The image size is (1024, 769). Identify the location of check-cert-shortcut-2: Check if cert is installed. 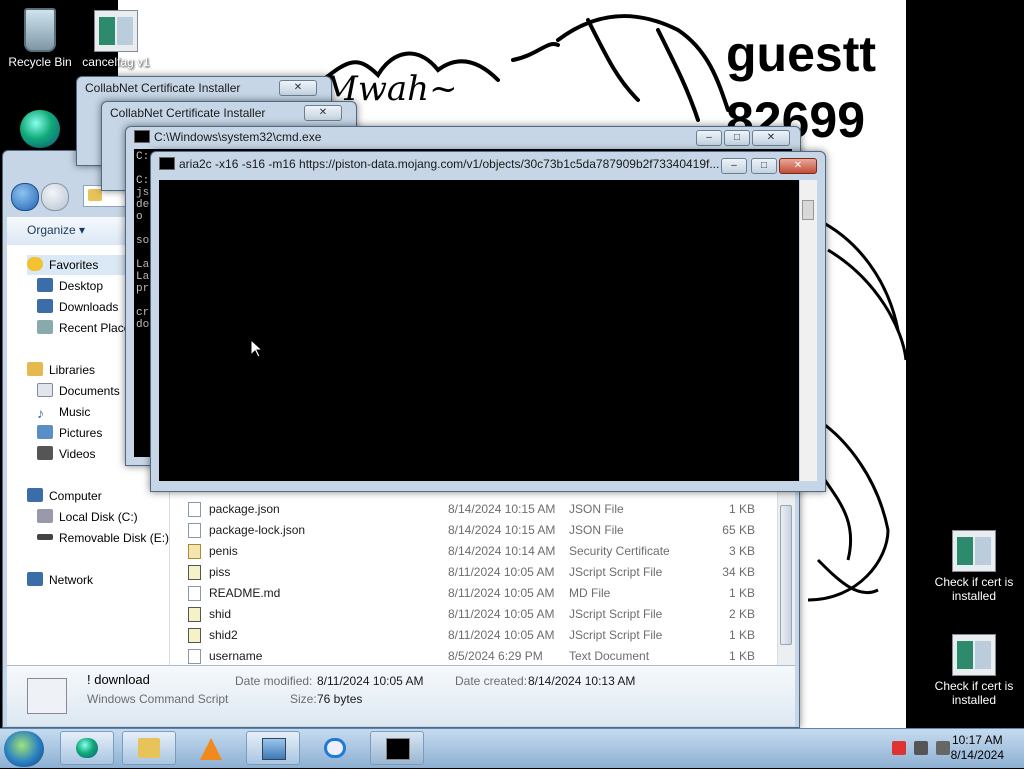
(974, 670).